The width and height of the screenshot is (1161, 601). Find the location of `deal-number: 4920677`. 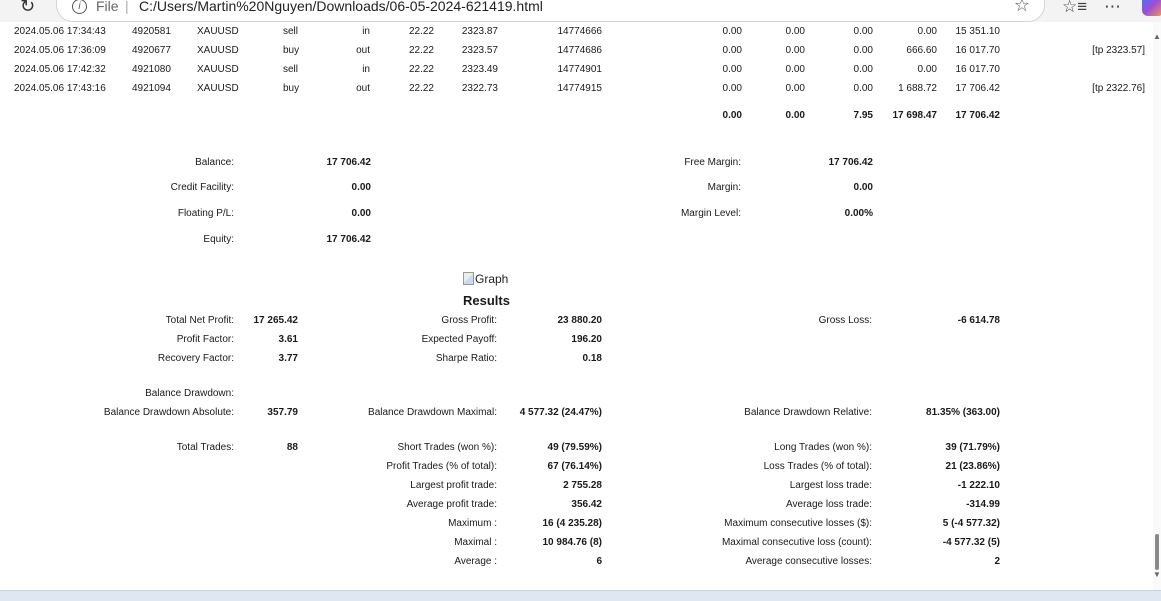

deal-number: 4920677 is located at coordinates (151, 50).